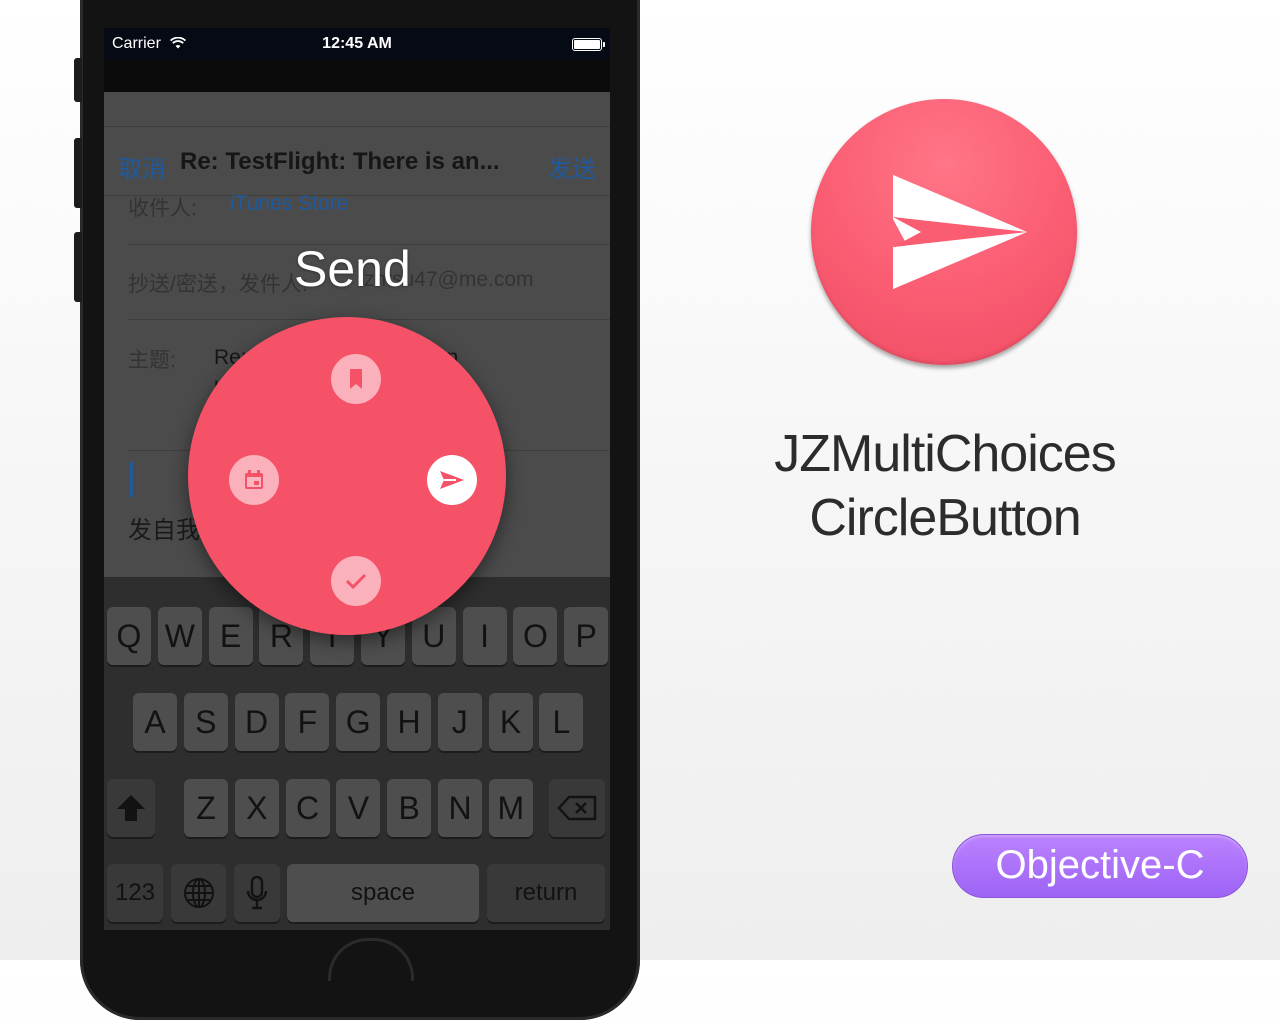 This screenshot has height=1020, width=1280. Describe the element at coordinates (352, 269) in the screenshot. I see `radial-menu-label: Send` at that location.